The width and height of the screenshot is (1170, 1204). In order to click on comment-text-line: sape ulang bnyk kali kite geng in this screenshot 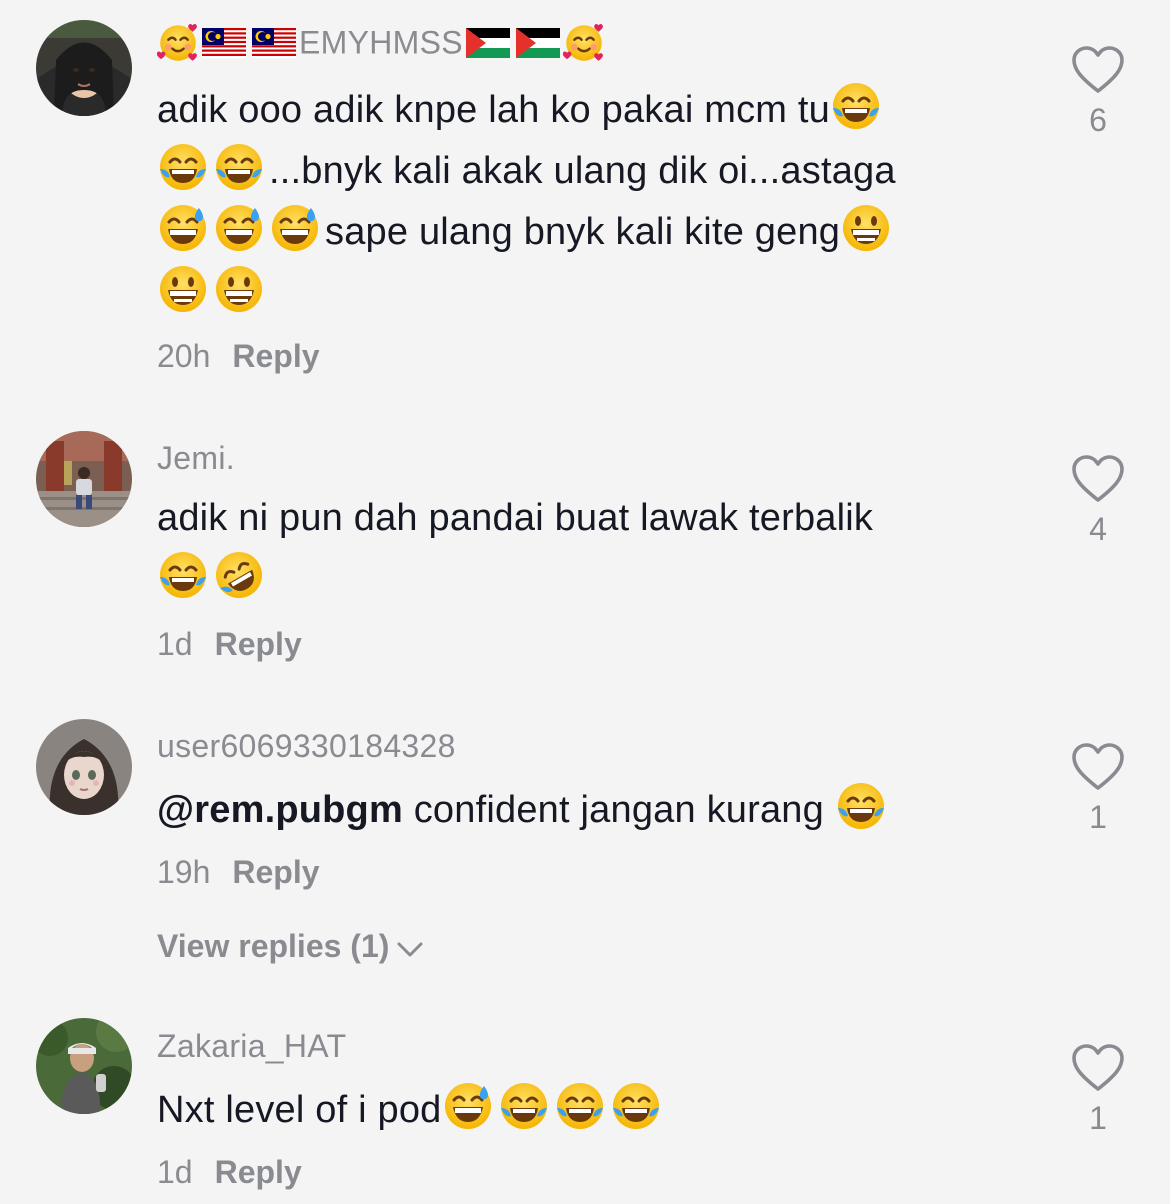, I will do `click(583, 232)`.